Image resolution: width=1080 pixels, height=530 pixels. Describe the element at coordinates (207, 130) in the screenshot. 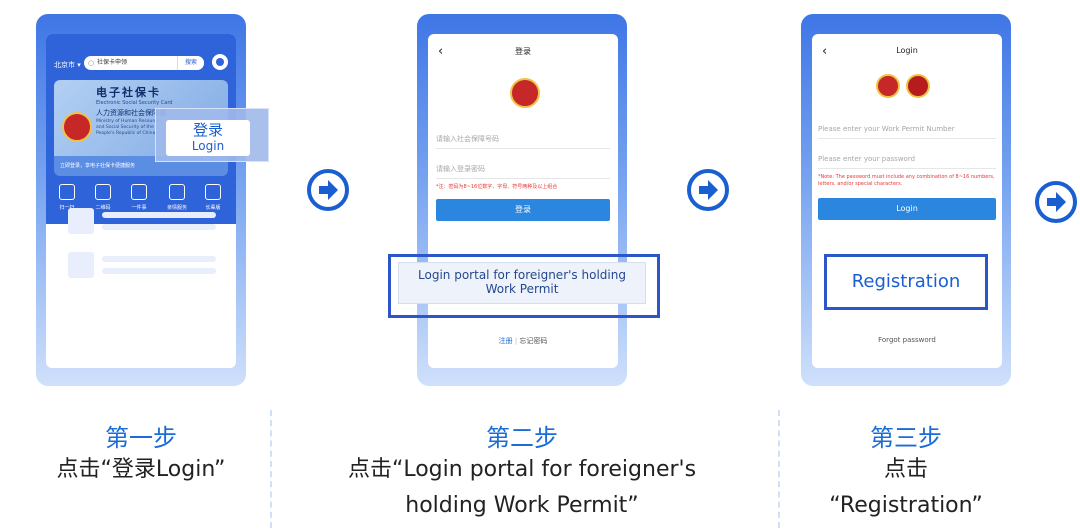

I see `login-button-cn: 登录` at that location.